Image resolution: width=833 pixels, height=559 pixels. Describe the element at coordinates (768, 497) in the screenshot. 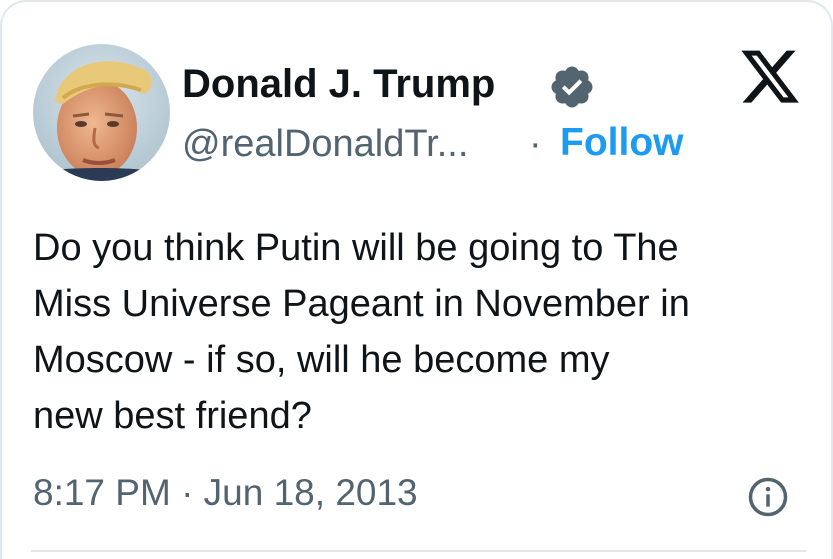

I see `info-icon` at that location.